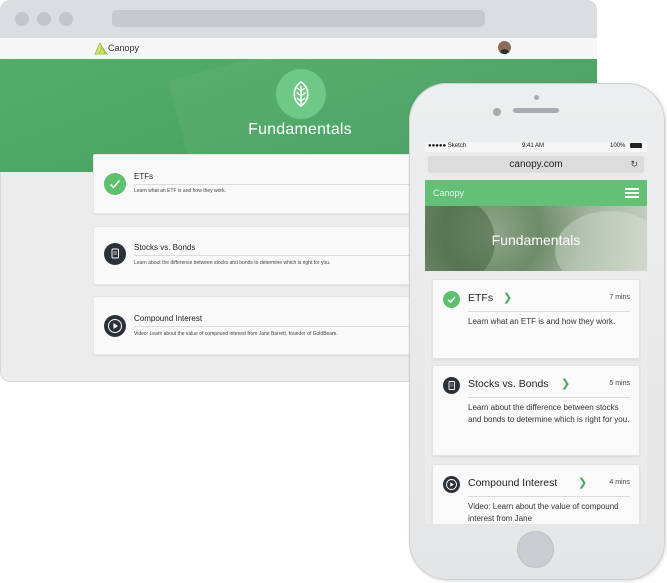 The image size is (667, 583). I want to click on browser-chrome, so click(298, 19).